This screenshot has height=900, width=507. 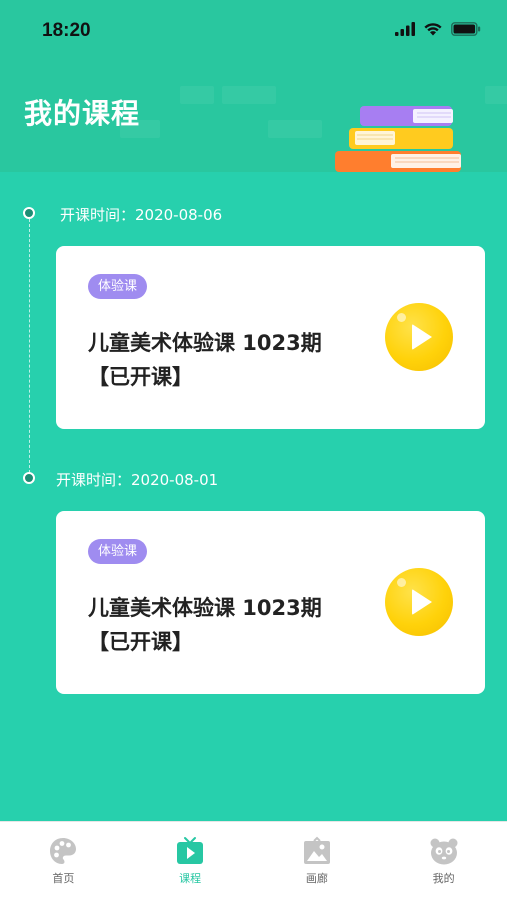 I want to click on status-time: 18:20, so click(x=66, y=30).